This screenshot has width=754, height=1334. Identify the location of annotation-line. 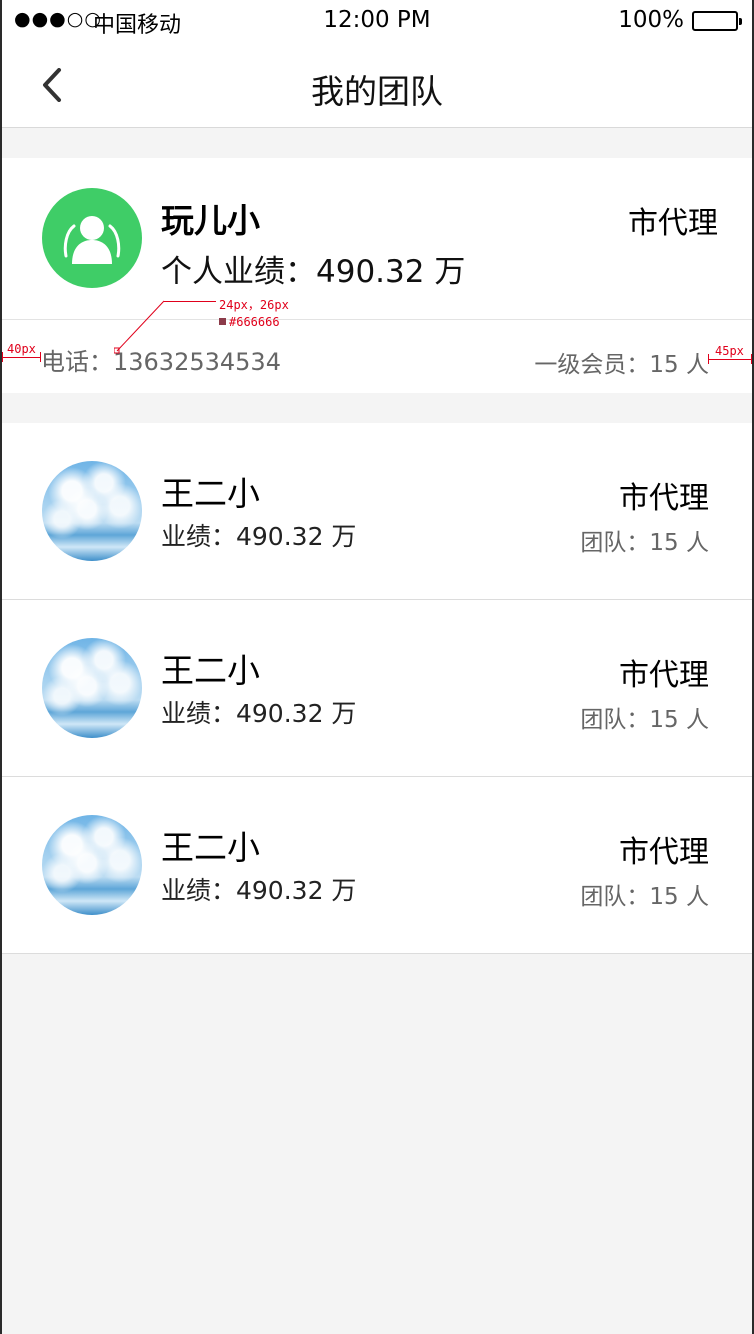
(190, 301).